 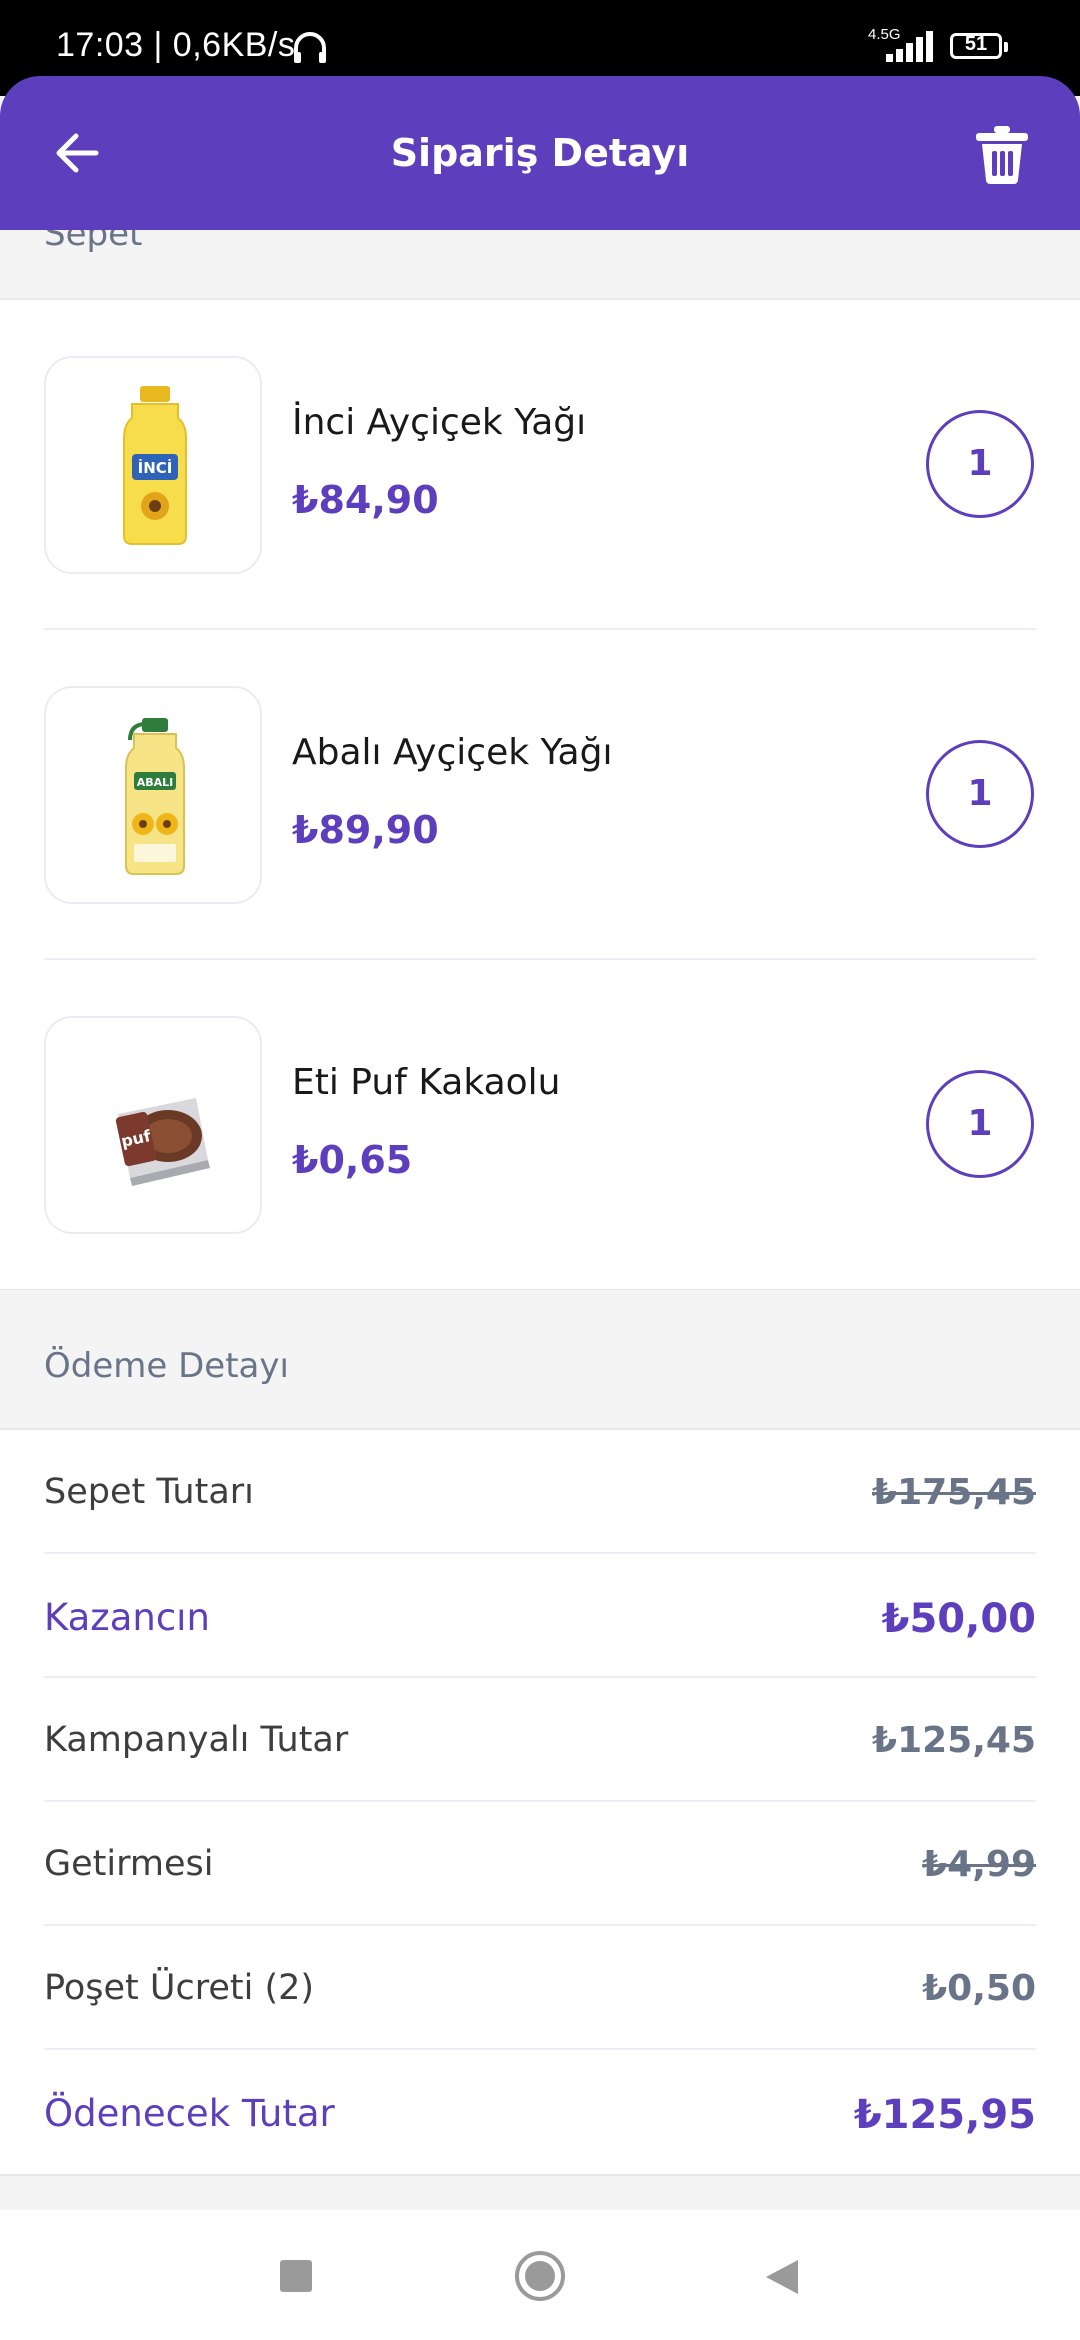 I want to click on payment-section-header: Ödeme Detayı, so click(x=540, y=1359).